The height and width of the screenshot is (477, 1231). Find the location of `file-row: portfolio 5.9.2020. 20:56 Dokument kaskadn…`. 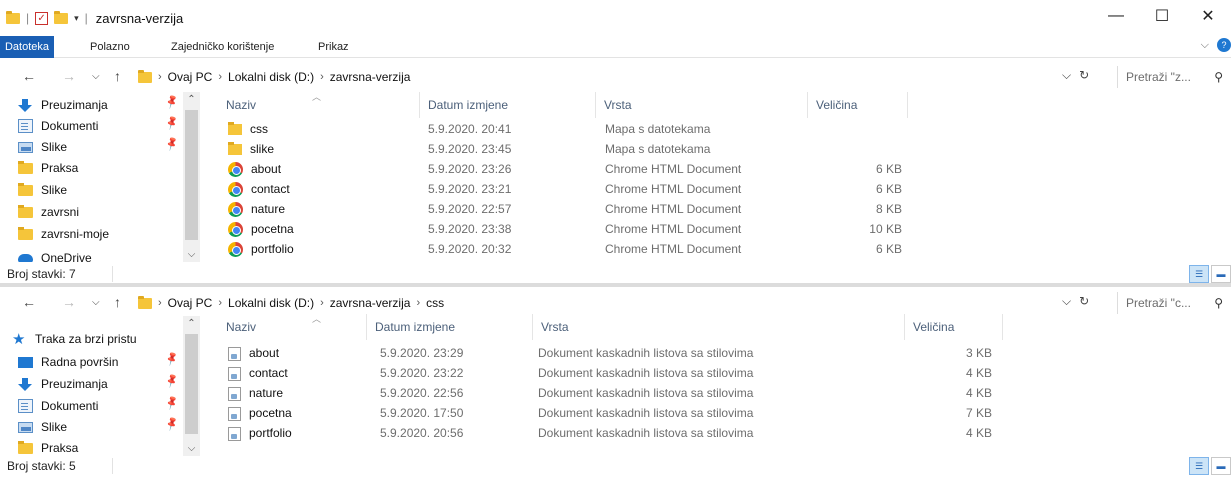

file-row: portfolio 5.9.2020. 20:56 Dokument kaskadn… is located at coordinates (615, 433).